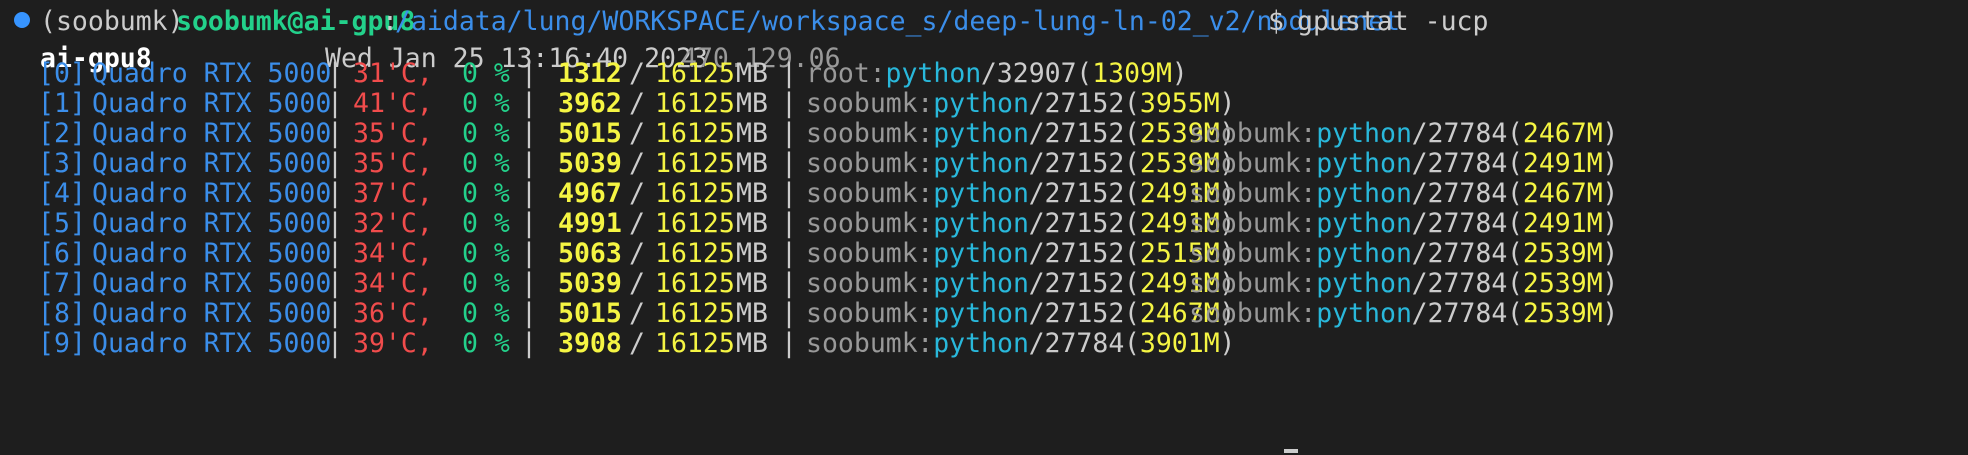  I want to click on process-memory: 3901M, so click(1179, 343).